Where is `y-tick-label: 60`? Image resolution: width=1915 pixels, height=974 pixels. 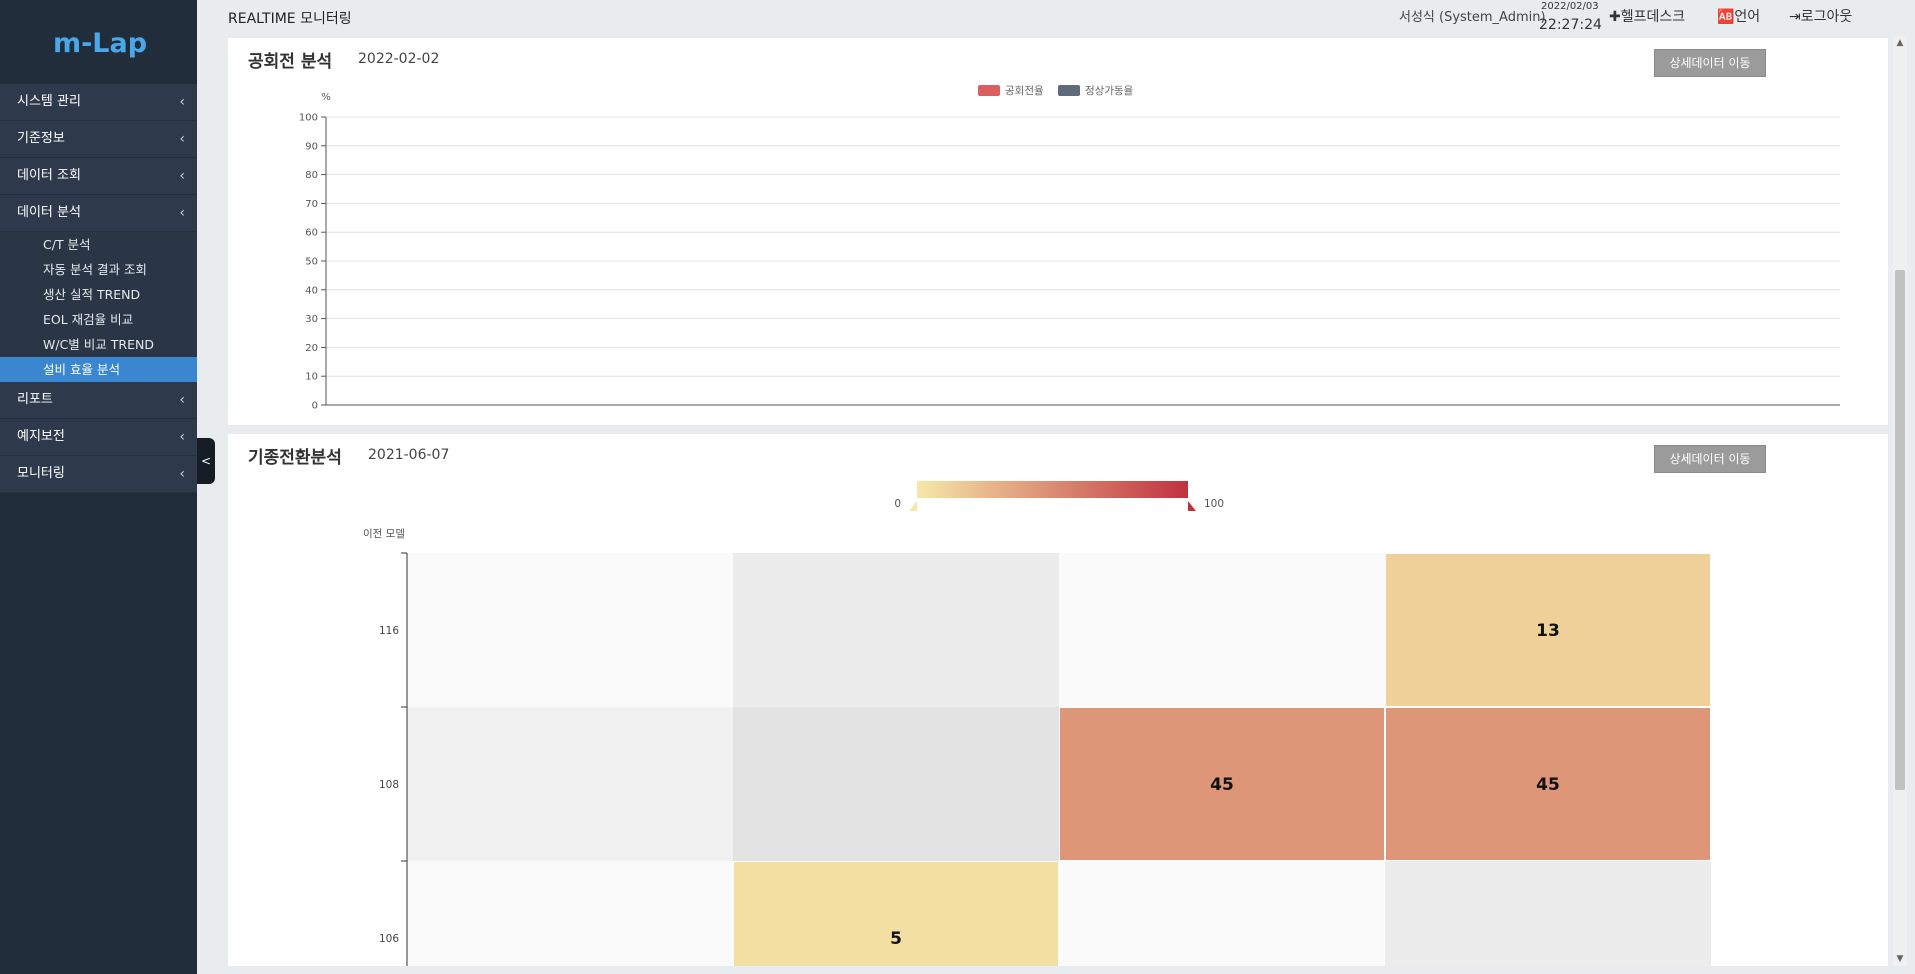
y-tick-label: 60 is located at coordinates (311, 233).